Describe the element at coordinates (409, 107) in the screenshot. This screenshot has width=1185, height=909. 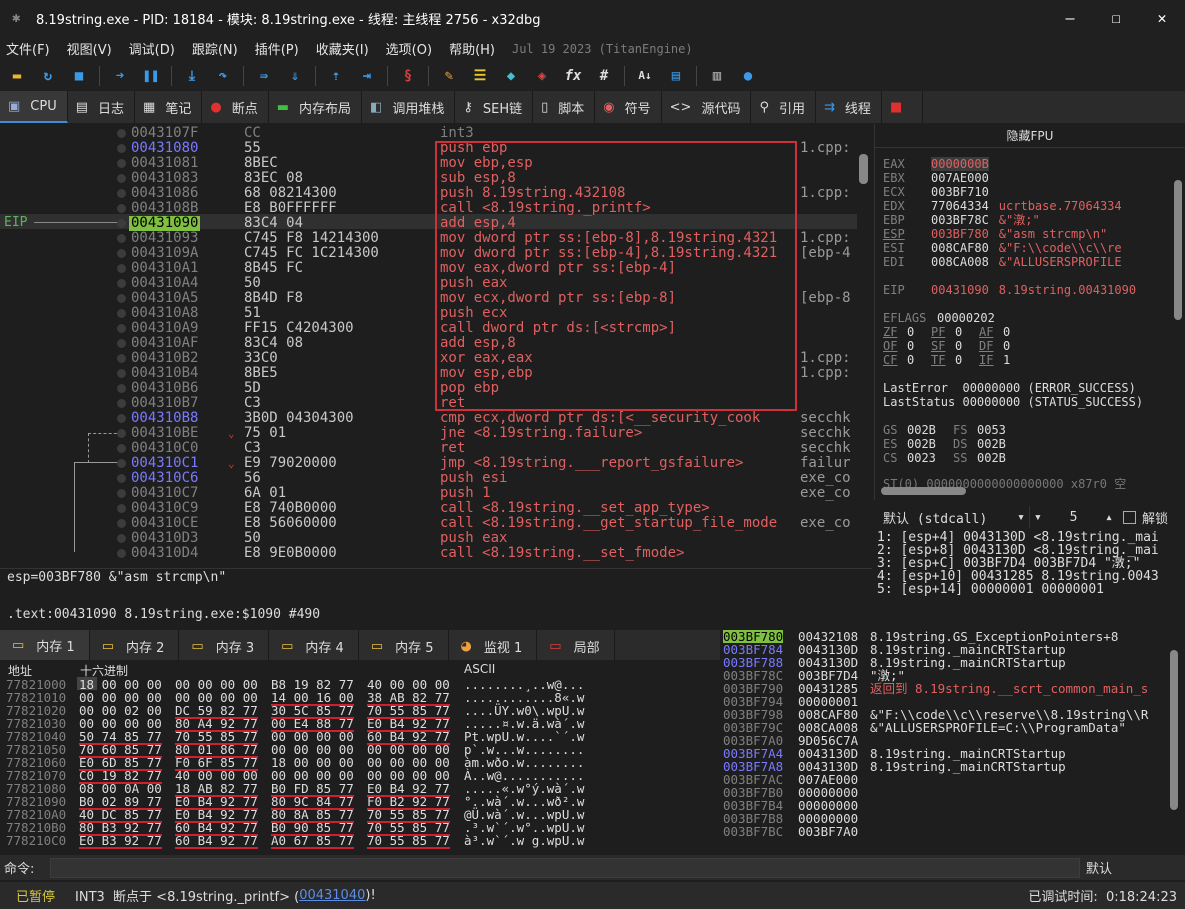
I see `tab-call-stack: ◧ 调用堆栈` at that location.